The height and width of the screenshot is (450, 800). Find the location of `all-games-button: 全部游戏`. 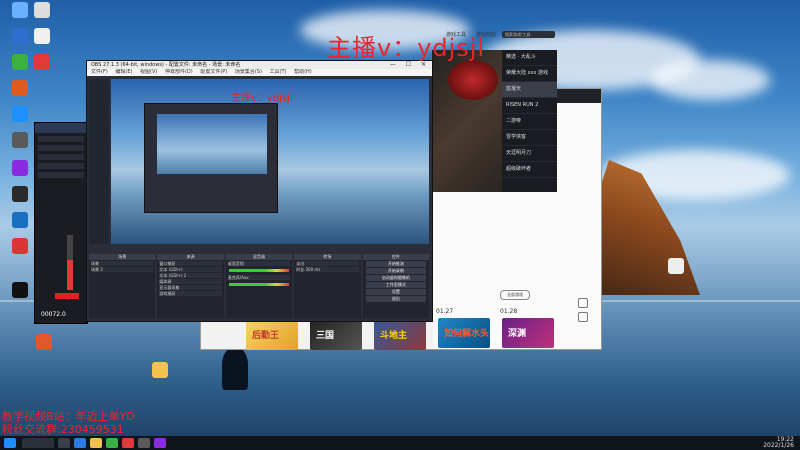

all-games-button: 全部游戏 is located at coordinates (515, 295).